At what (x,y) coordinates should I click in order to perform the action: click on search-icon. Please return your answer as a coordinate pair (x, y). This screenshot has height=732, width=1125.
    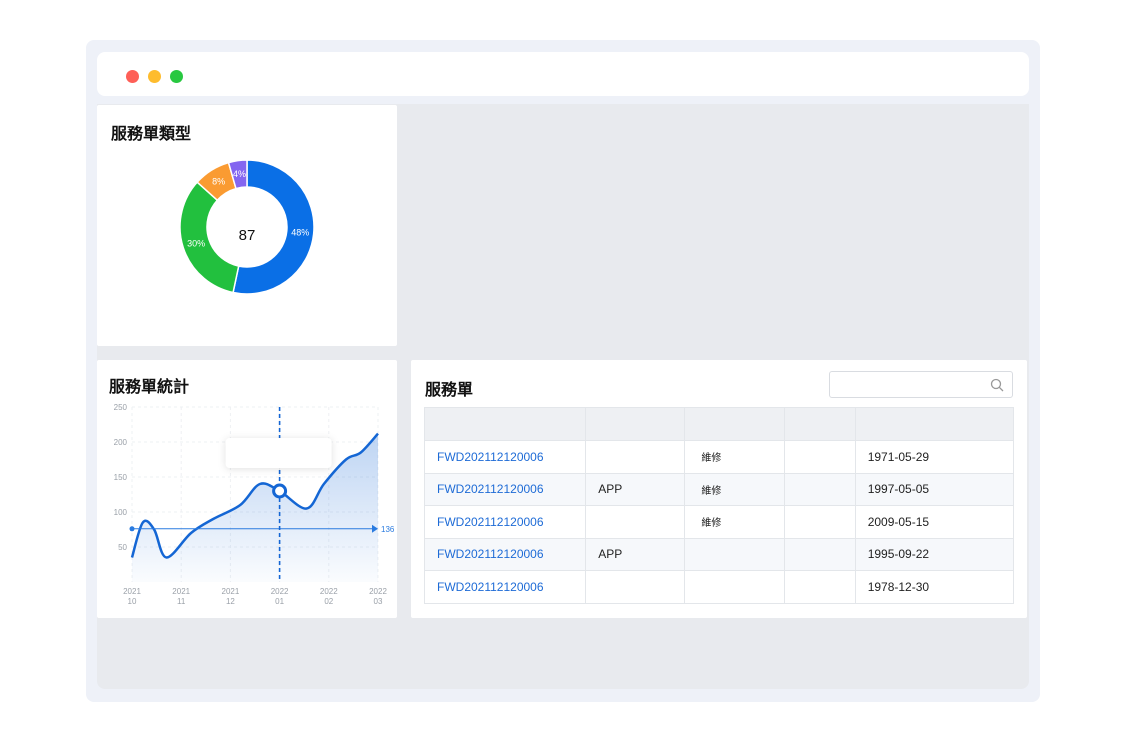
    Looking at the image, I should click on (997, 385).